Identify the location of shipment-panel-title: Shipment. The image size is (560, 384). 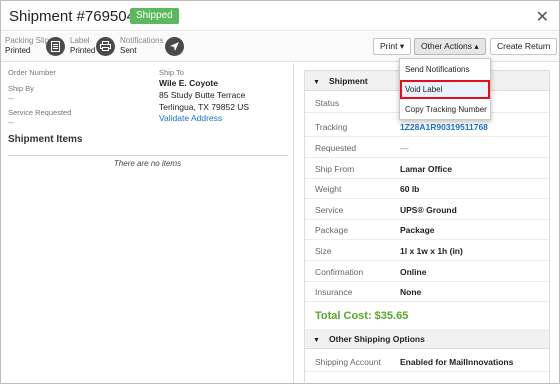
(348, 81).